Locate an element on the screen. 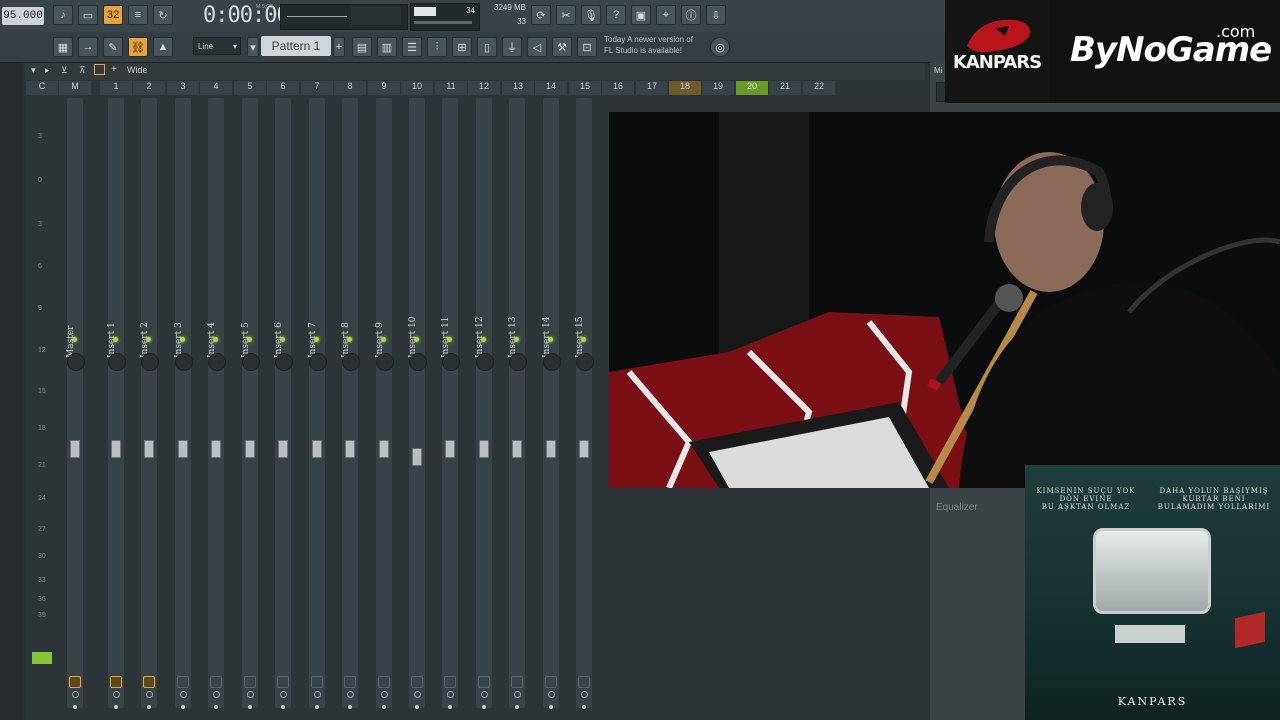 The image size is (1280, 720). track-name: Insert 7 is located at coordinates (317, 328).